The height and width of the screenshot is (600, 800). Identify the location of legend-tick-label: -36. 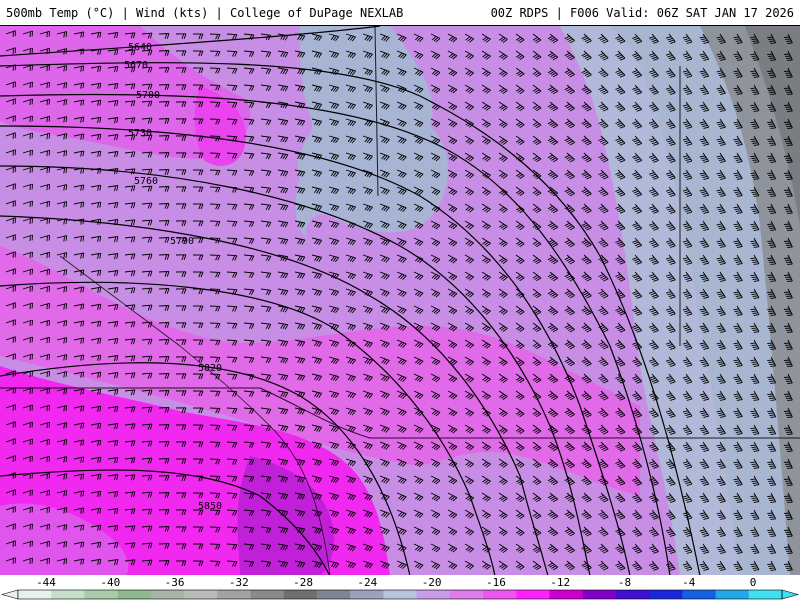
(174, 582).